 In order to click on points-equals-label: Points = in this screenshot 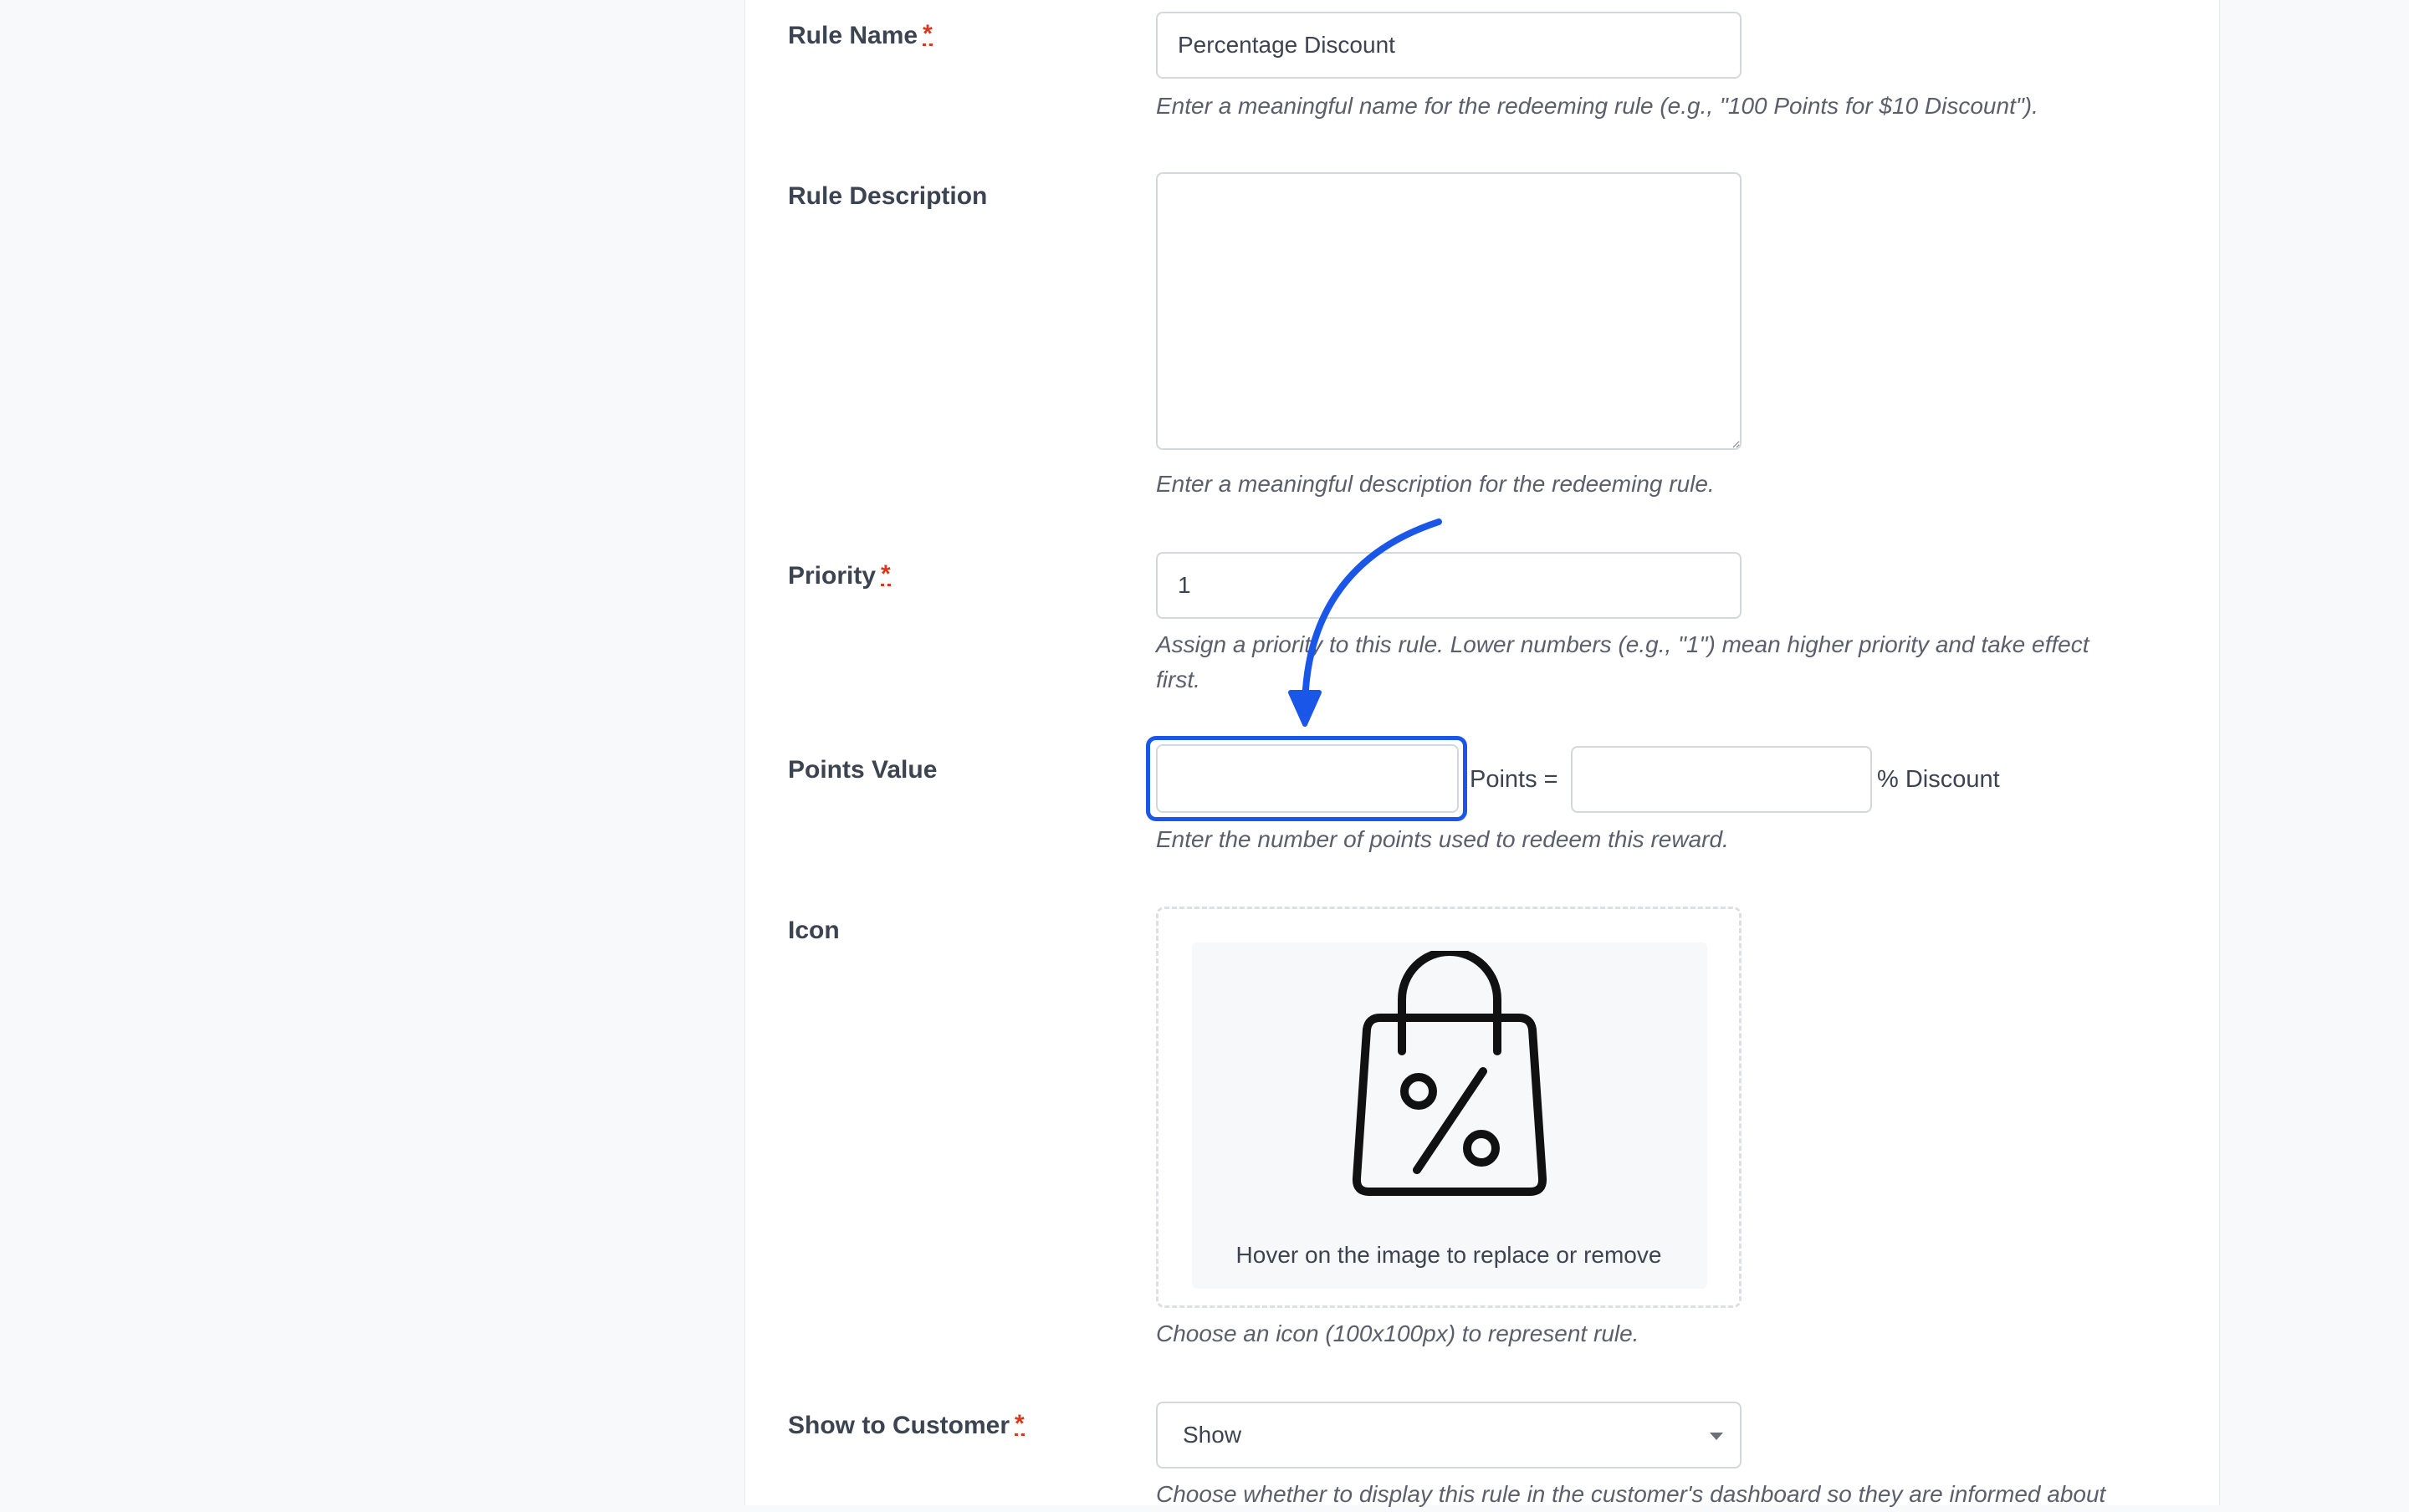, I will do `click(1514, 779)`.